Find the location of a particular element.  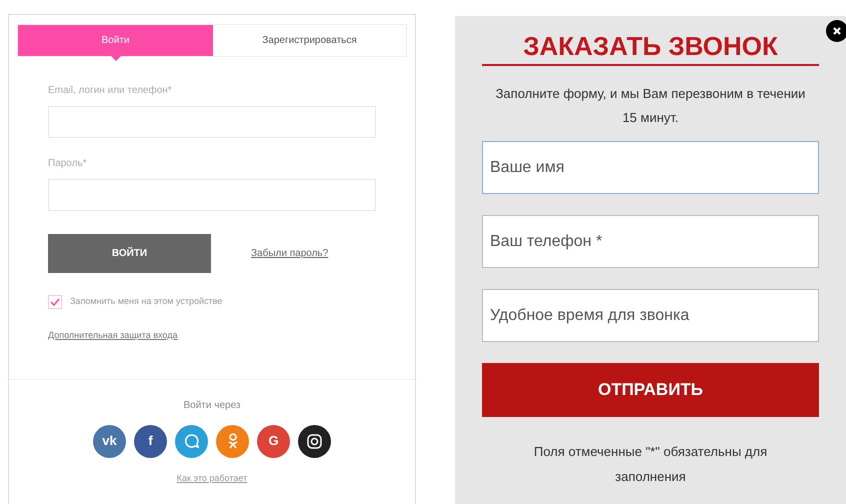

modal-subtitle: Заполните форму, и мы Вам перезвоним в течении 15 минут. is located at coordinates (651, 106).